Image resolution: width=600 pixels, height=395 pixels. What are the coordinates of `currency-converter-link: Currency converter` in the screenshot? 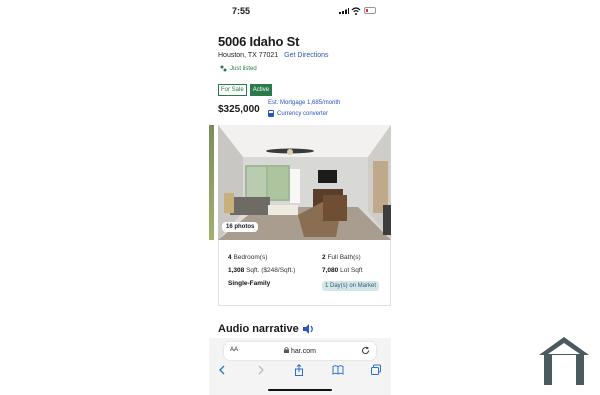 It's located at (298, 113).